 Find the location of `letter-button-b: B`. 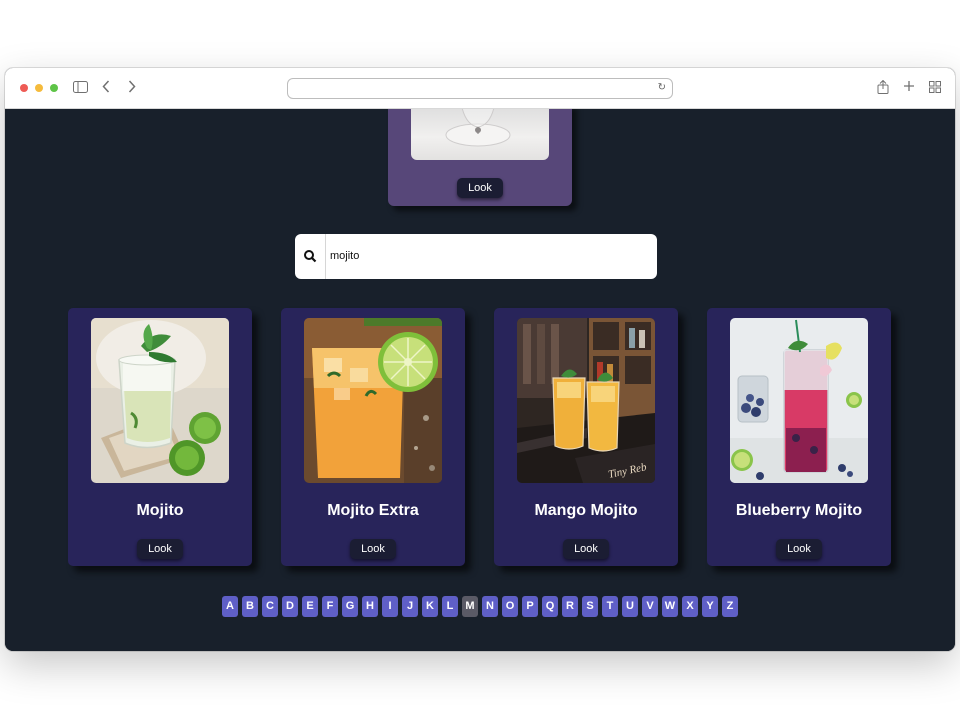

letter-button-b: B is located at coordinates (250, 606).